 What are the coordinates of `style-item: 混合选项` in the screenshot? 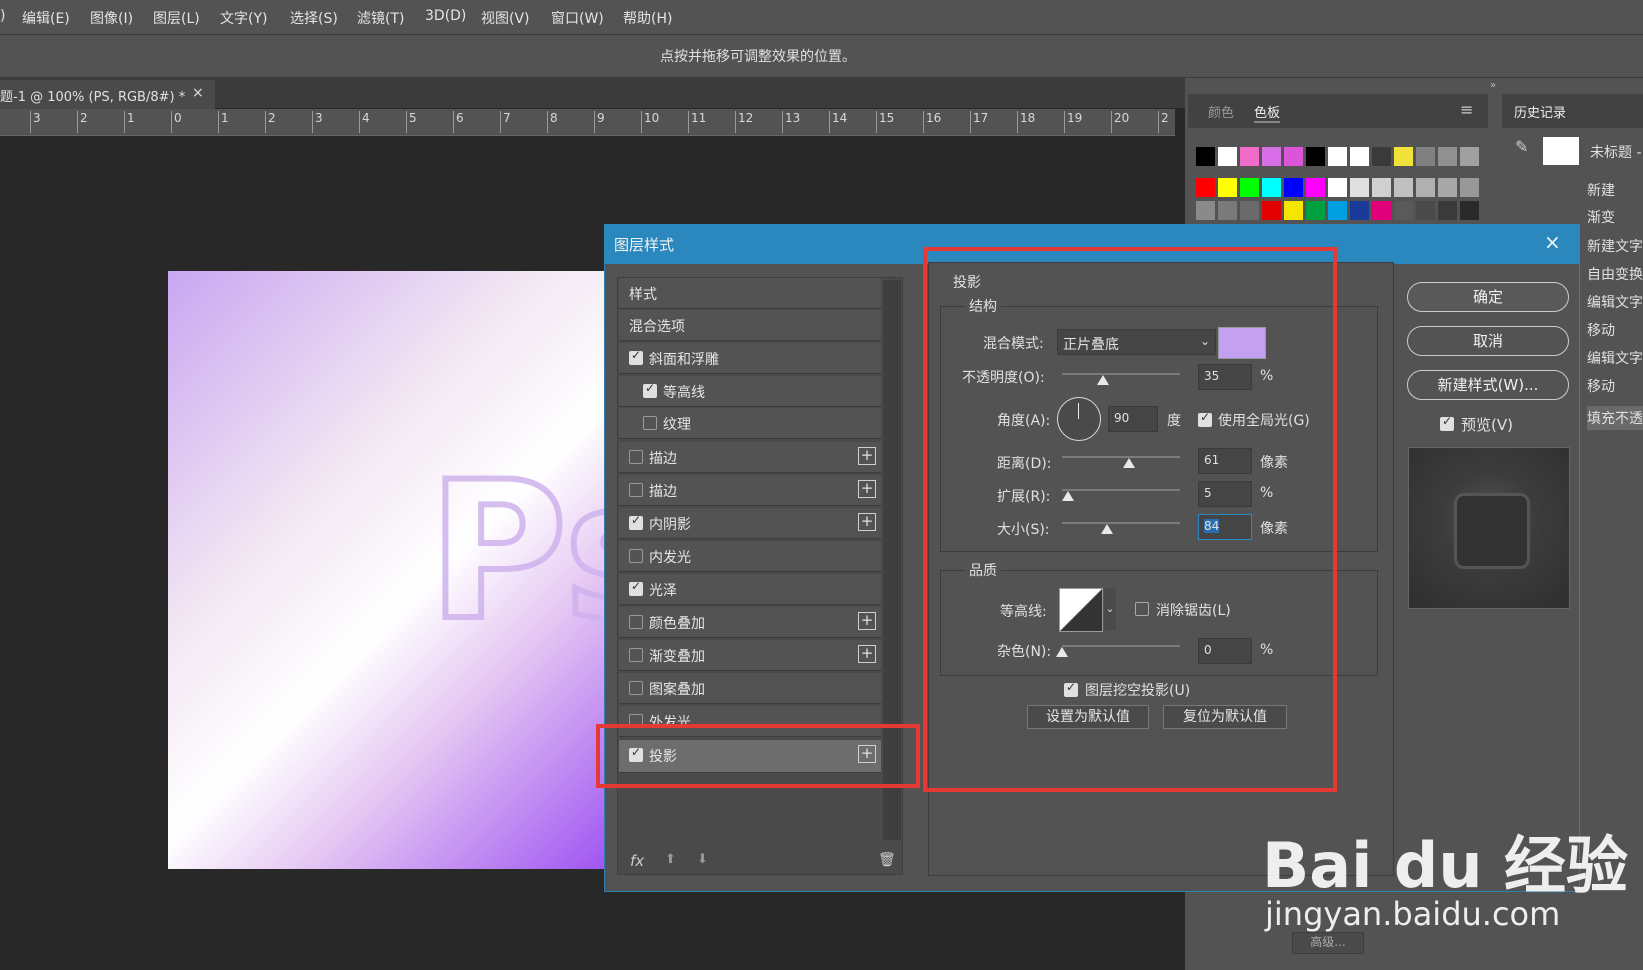 It's located at (750, 325).